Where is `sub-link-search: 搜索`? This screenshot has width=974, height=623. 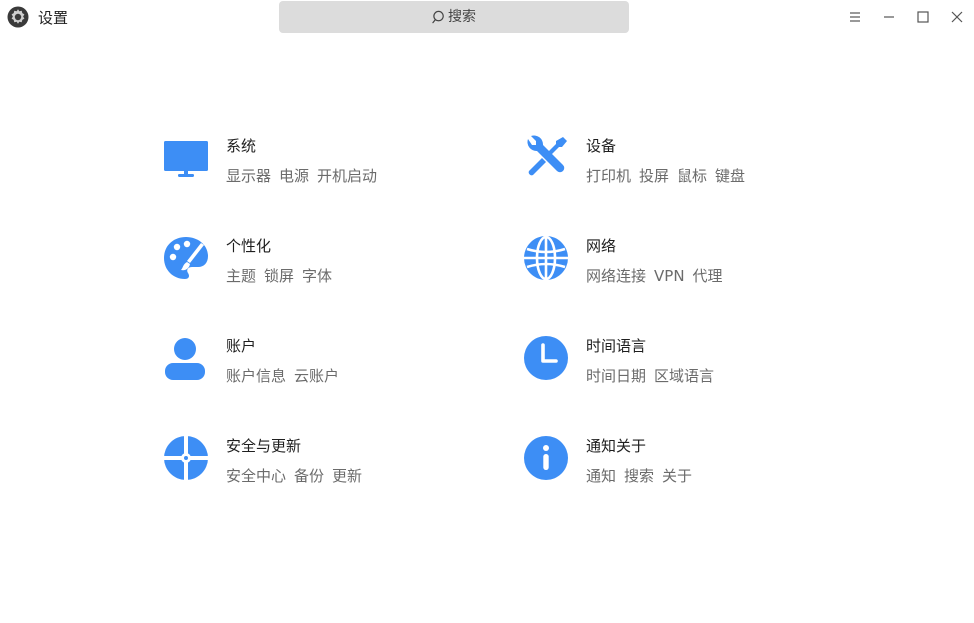
sub-link-search: 搜索 is located at coordinates (639, 476).